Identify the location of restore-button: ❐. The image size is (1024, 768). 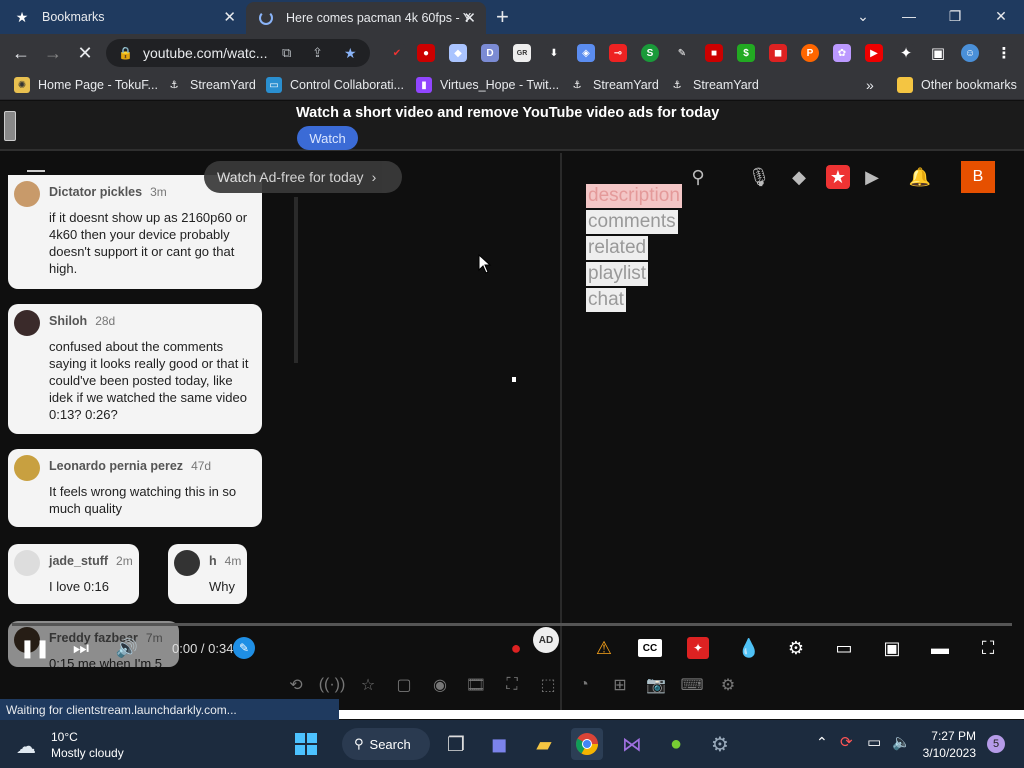
(955, 16).